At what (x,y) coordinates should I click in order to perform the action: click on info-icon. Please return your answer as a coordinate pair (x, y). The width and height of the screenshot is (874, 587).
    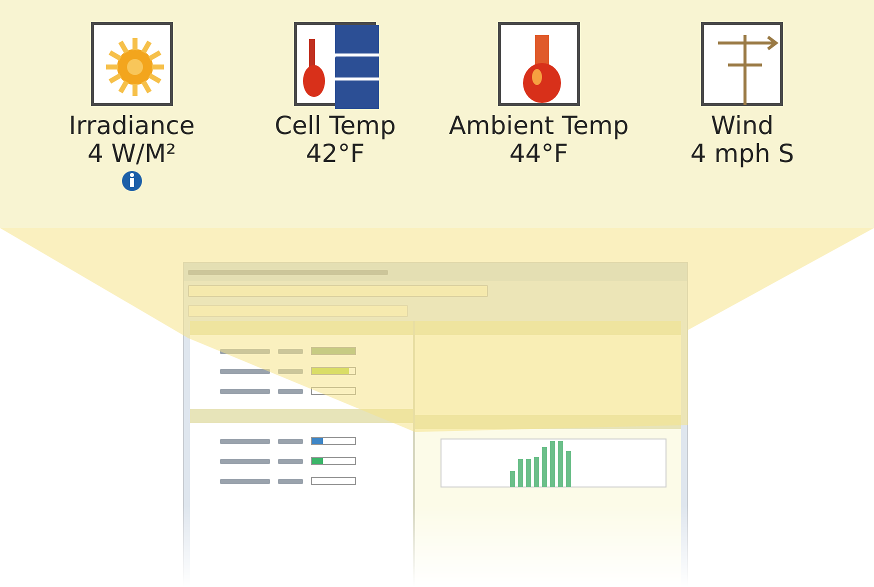
    Looking at the image, I should click on (131, 181).